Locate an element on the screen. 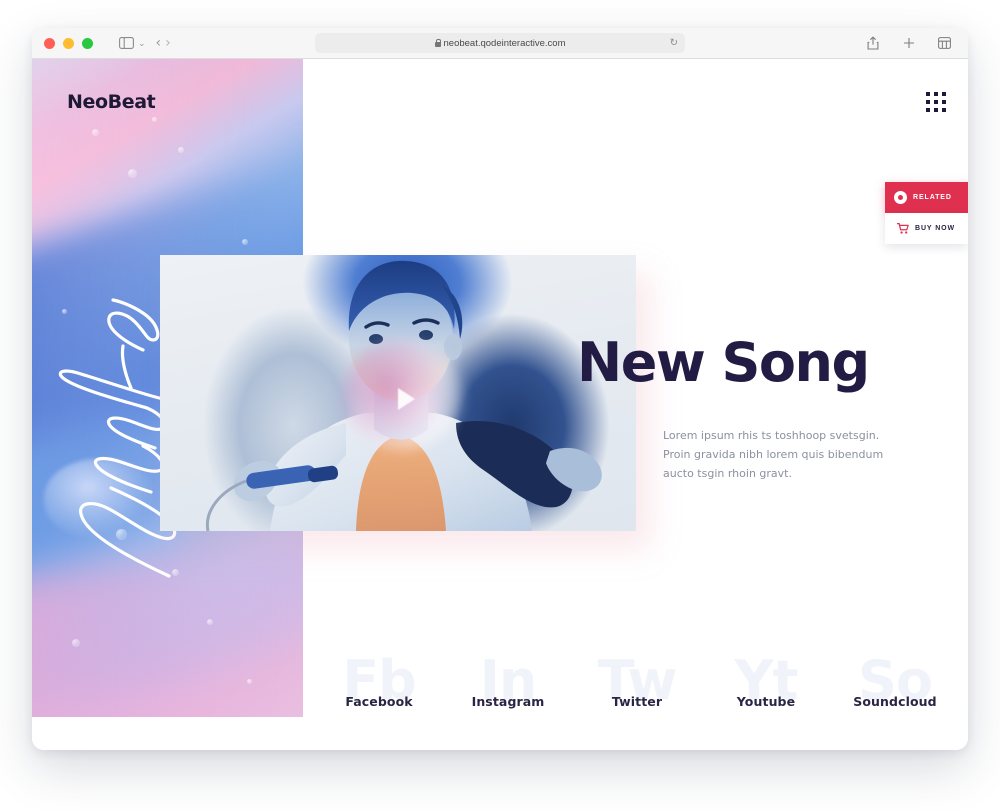  sidebar-controls: ⌄ is located at coordinates (130, 43).